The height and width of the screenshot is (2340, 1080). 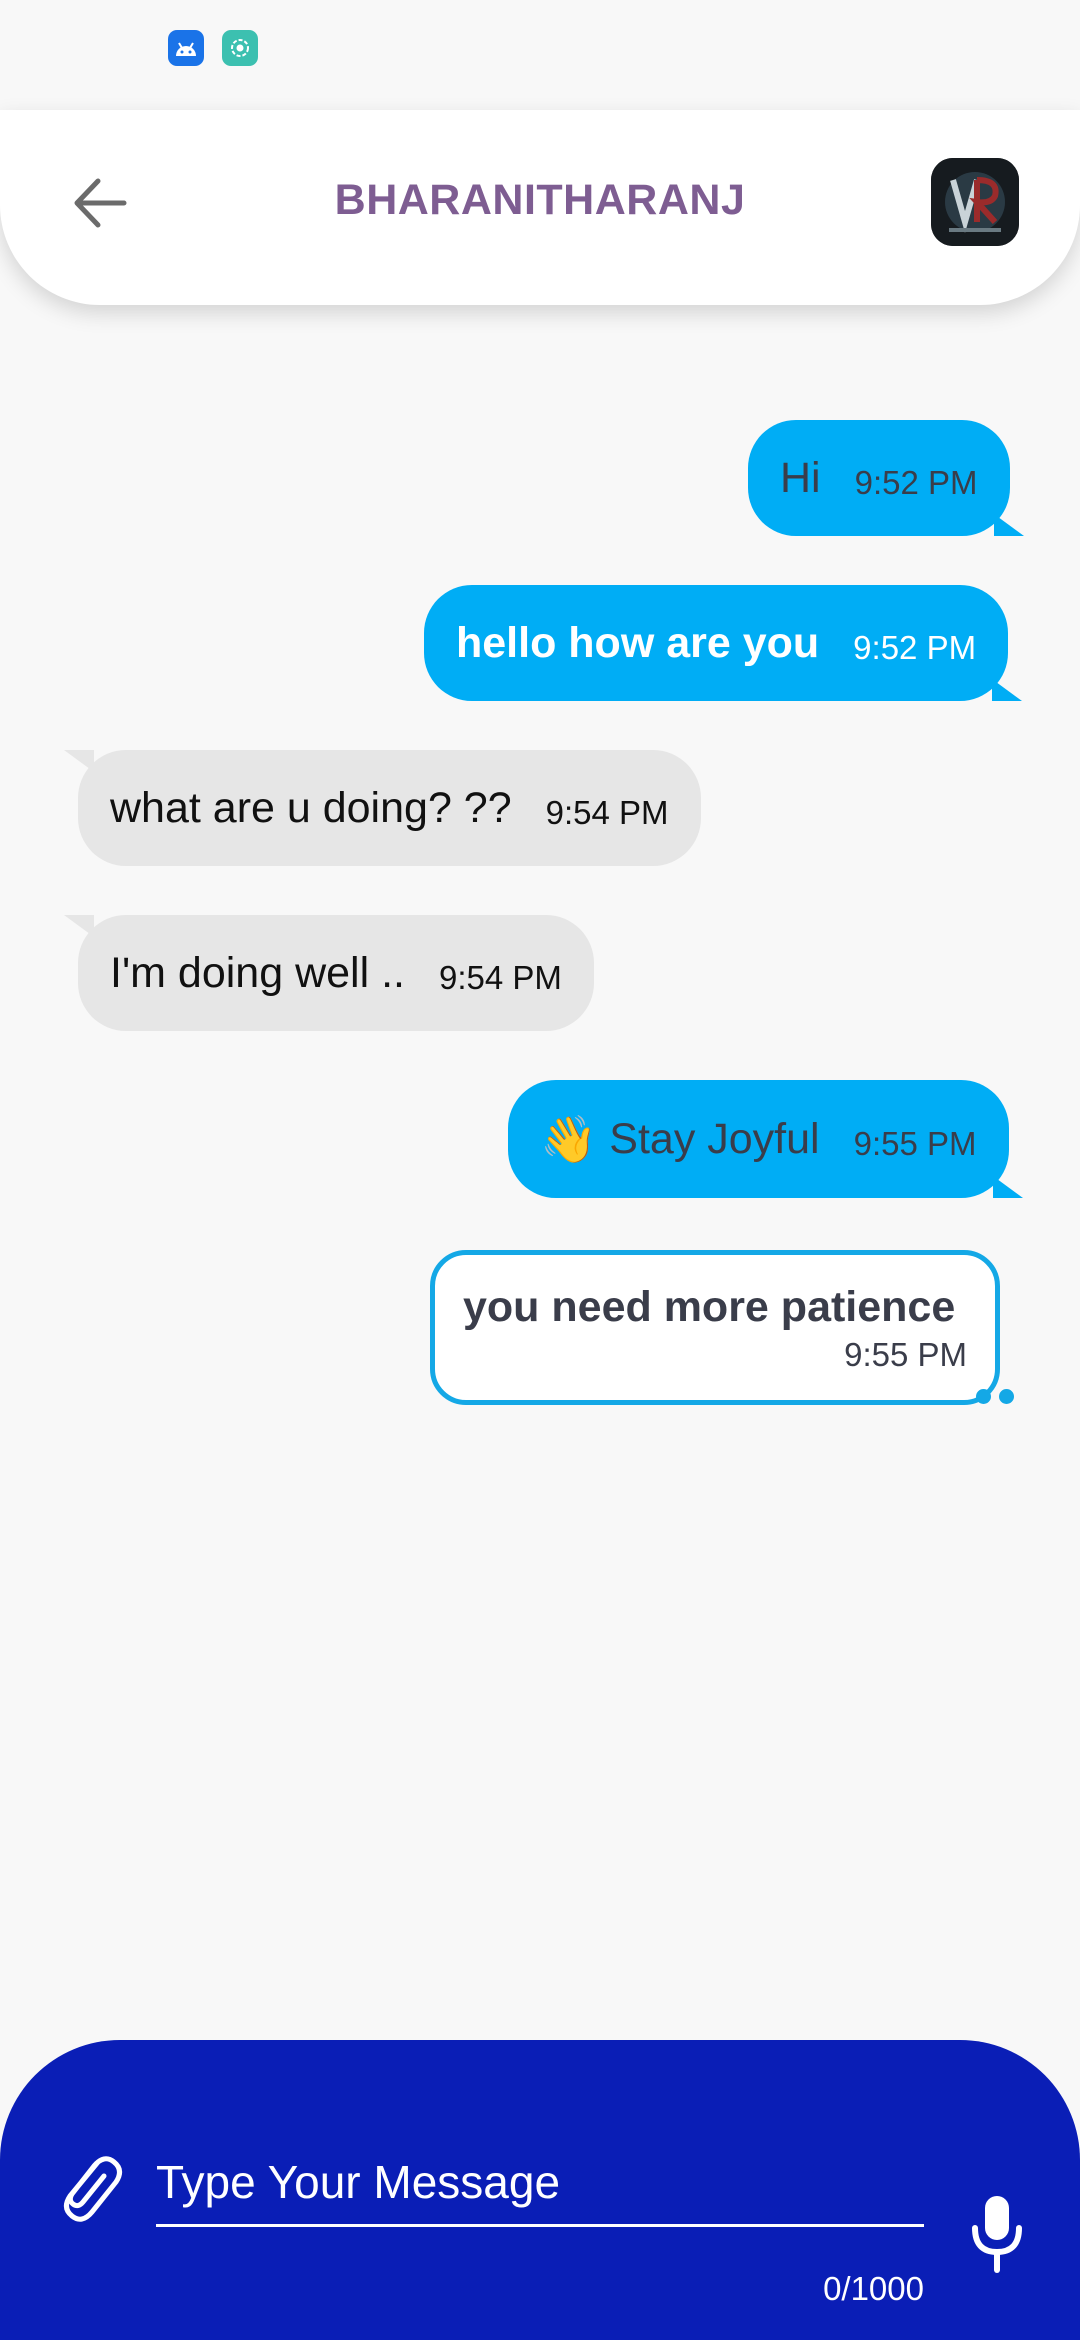 I want to click on message-text: Hi, so click(x=800, y=478).